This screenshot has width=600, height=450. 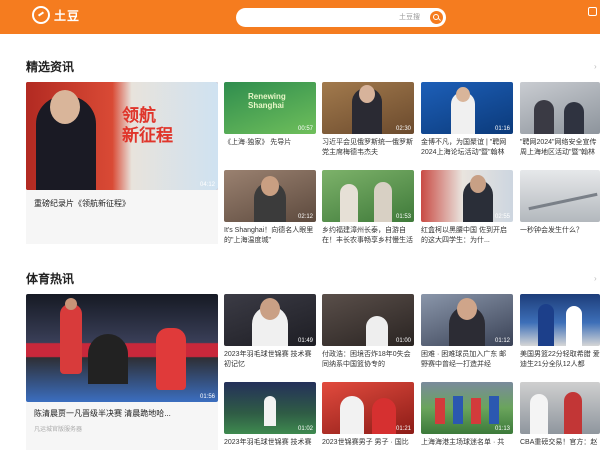 I want to click on sports-thumbnail: 01:13, so click(x=467, y=408).